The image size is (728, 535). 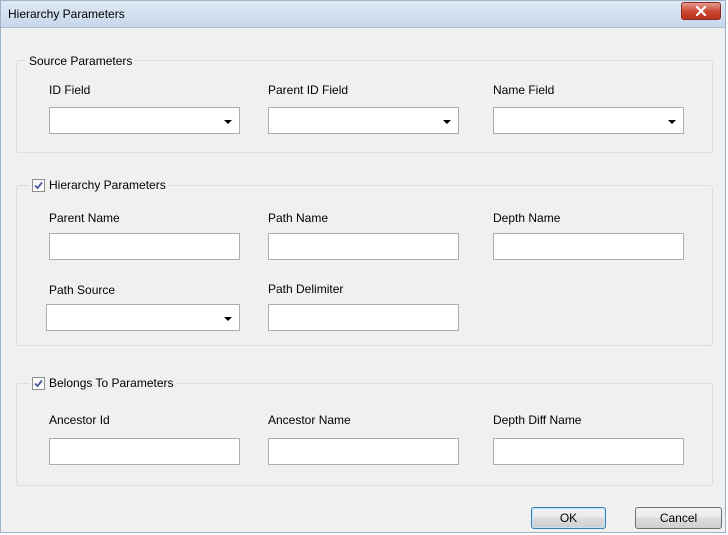 I want to click on ancestor-id-label: Ancestor Id, so click(x=79, y=420).